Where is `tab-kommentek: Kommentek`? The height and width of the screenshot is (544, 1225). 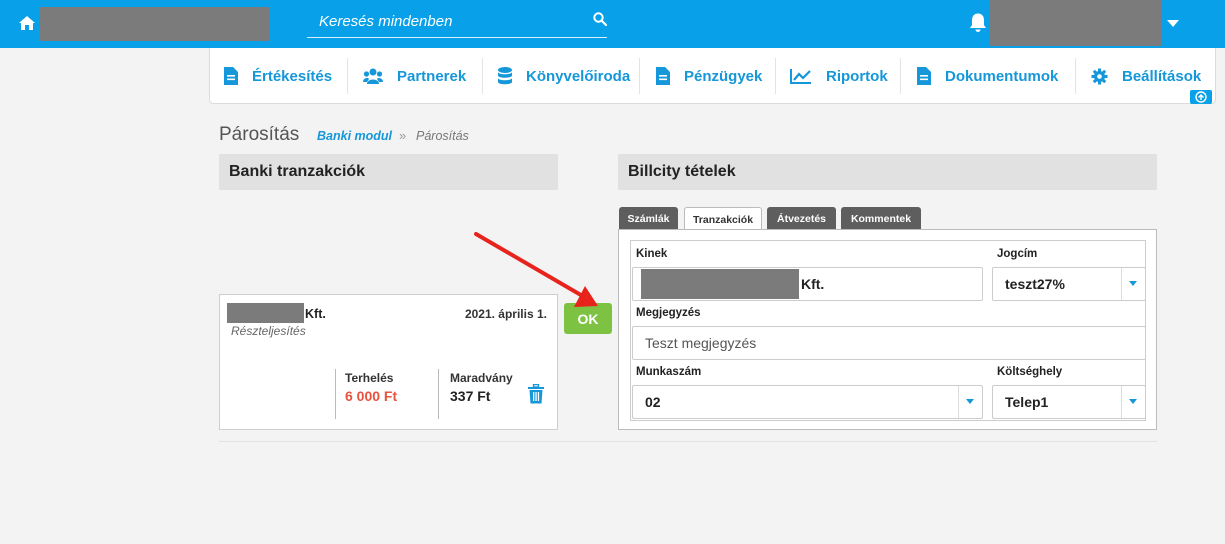 tab-kommentek: Kommentek is located at coordinates (881, 218).